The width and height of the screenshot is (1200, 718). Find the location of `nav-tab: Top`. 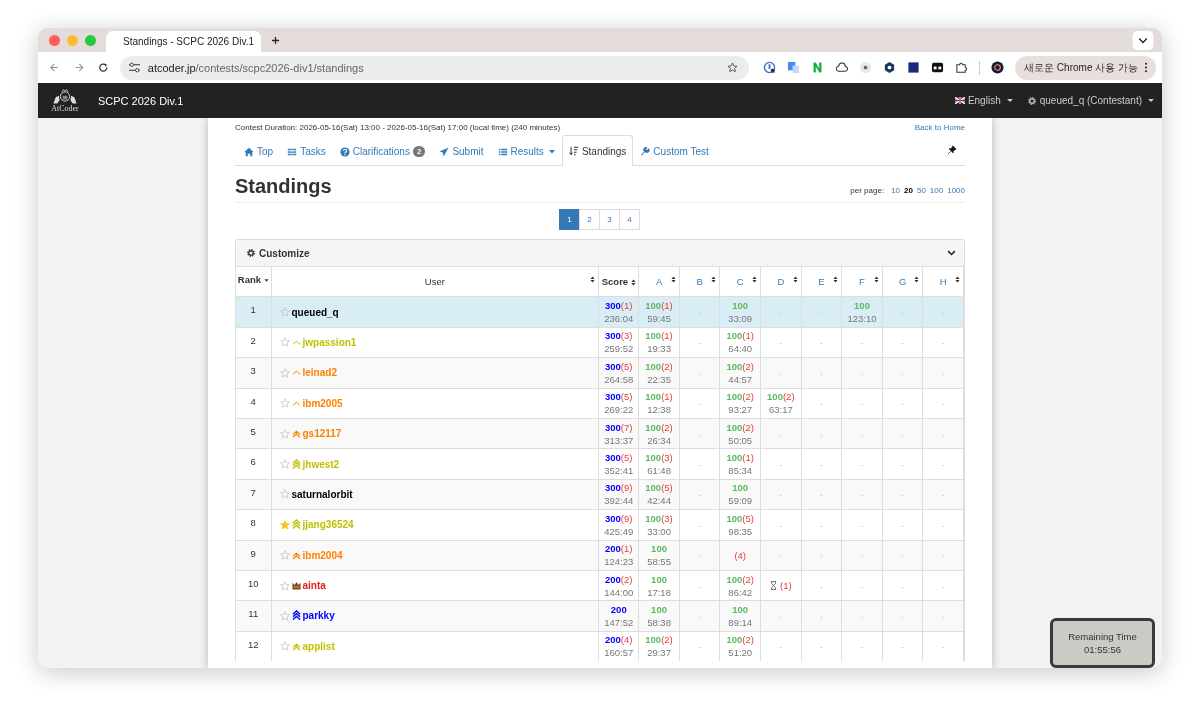

nav-tab: Top is located at coordinates (259, 151).